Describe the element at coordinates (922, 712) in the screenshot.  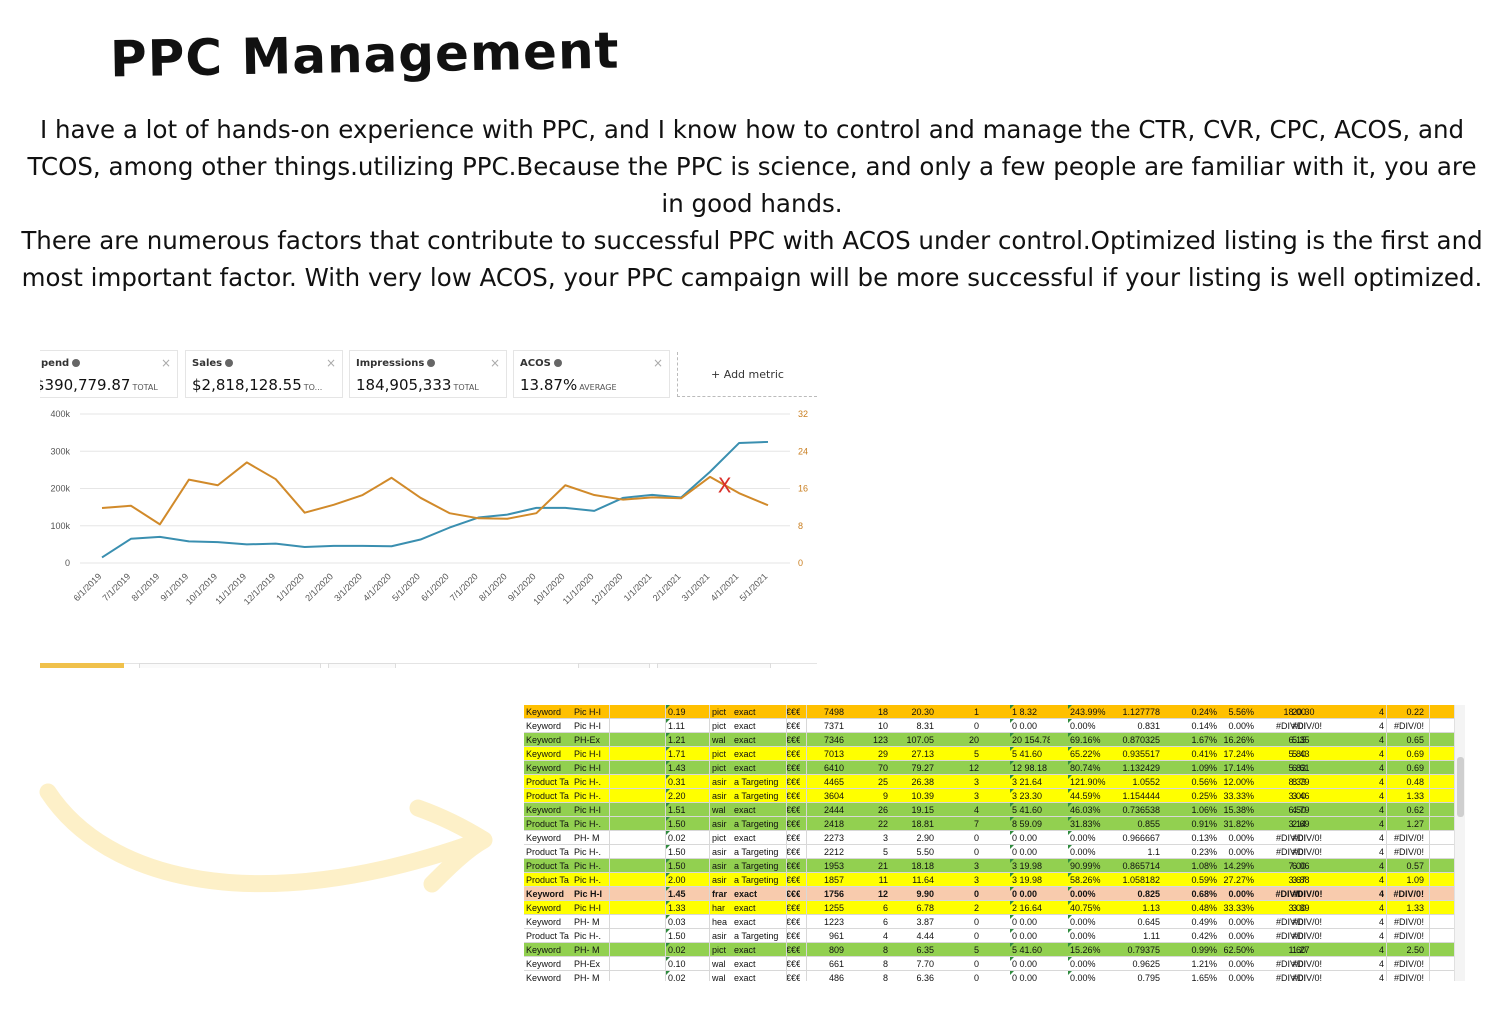
I see `table-cell-spend: 20.30` at that location.